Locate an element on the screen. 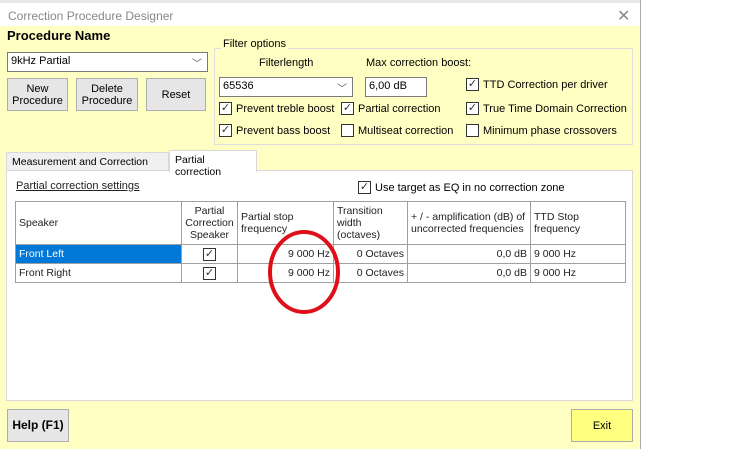 The image size is (750, 449). checkbox-label: Minimum phase crossovers is located at coordinates (550, 130).